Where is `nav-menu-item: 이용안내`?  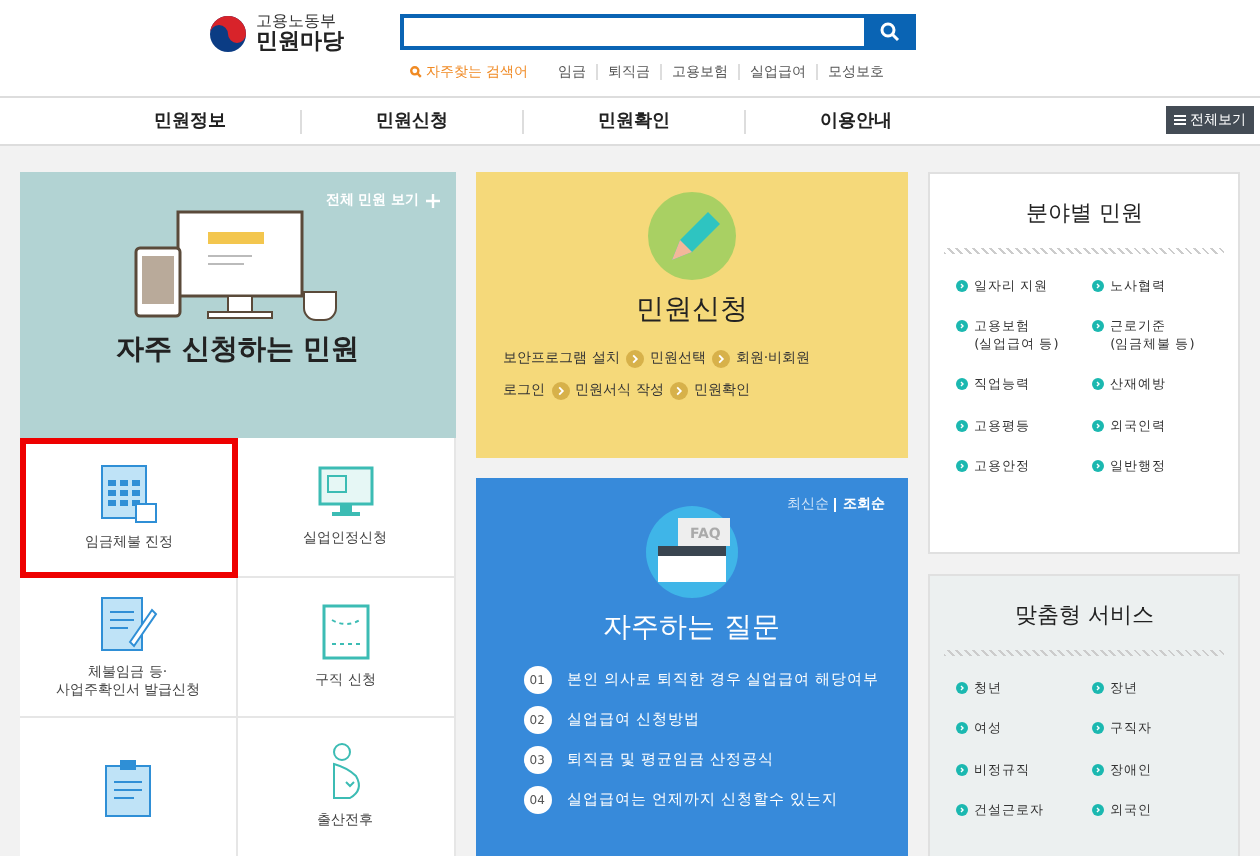
nav-menu-item: 이용안내 is located at coordinates (856, 121).